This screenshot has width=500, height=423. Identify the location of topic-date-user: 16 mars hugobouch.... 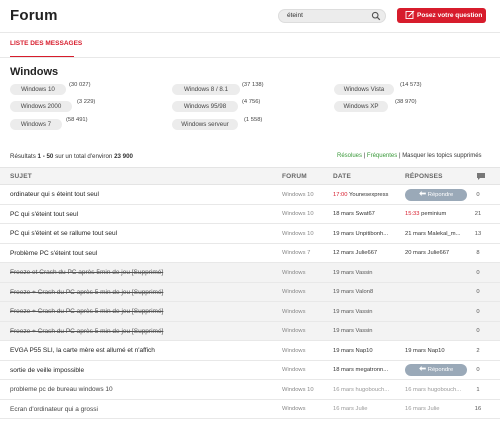
(361, 390).